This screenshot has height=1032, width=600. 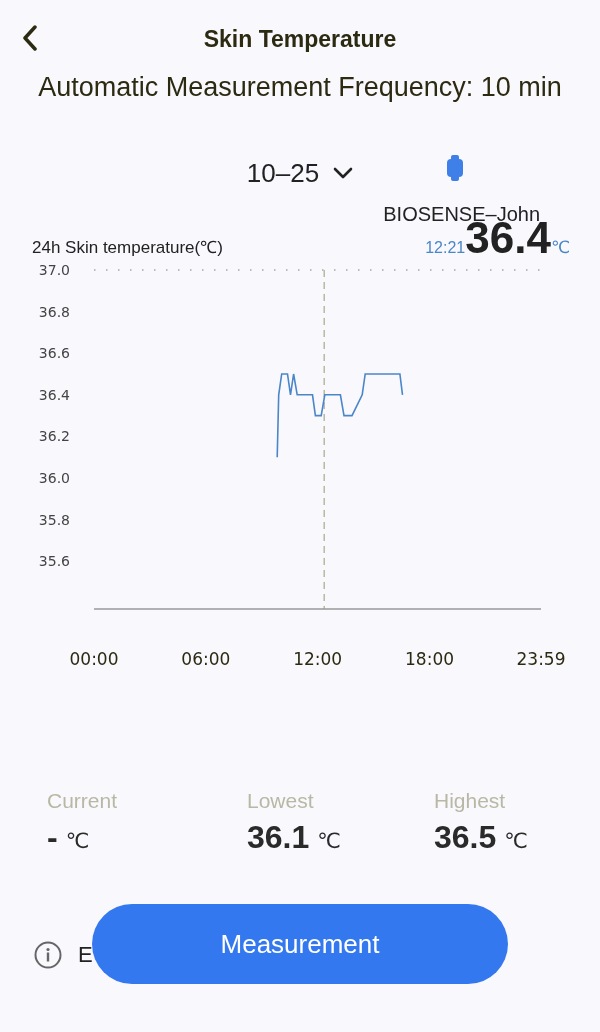 What do you see at coordinates (300, 944) in the screenshot?
I see `measurement-button: Measurement` at bounding box center [300, 944].